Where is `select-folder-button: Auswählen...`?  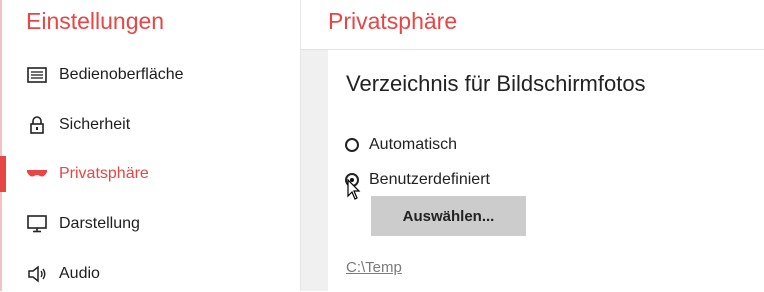 select-folder-button: Auswählen... is located at coordinates (448, 216).